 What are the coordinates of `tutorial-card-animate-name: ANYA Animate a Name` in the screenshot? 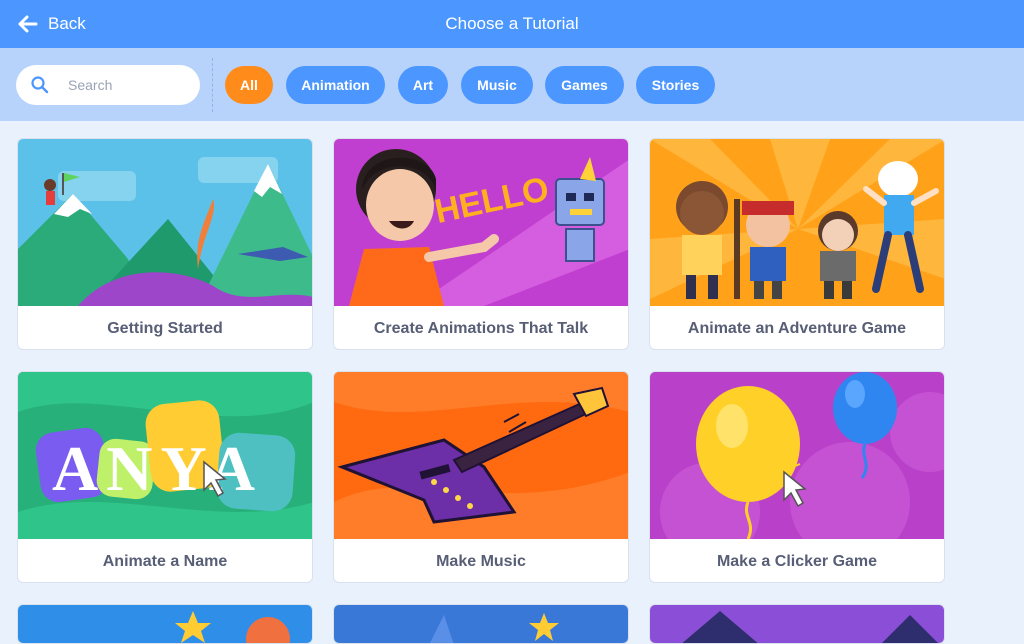 It's located at (165, 477).